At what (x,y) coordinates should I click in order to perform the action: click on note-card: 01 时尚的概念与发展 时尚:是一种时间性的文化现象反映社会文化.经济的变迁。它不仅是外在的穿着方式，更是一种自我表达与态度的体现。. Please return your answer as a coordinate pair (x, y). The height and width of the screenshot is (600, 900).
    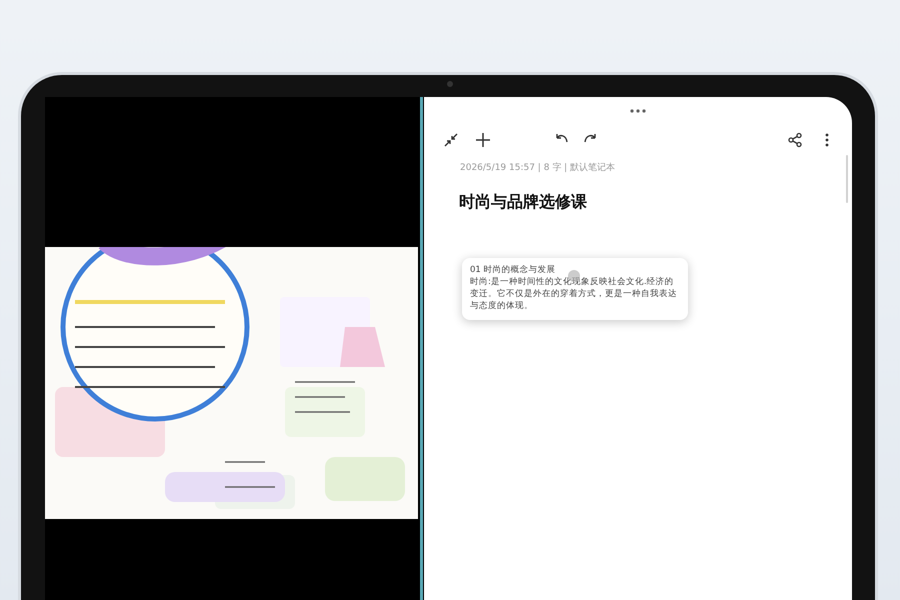
    Looking at the image, I should click on (575, 289).